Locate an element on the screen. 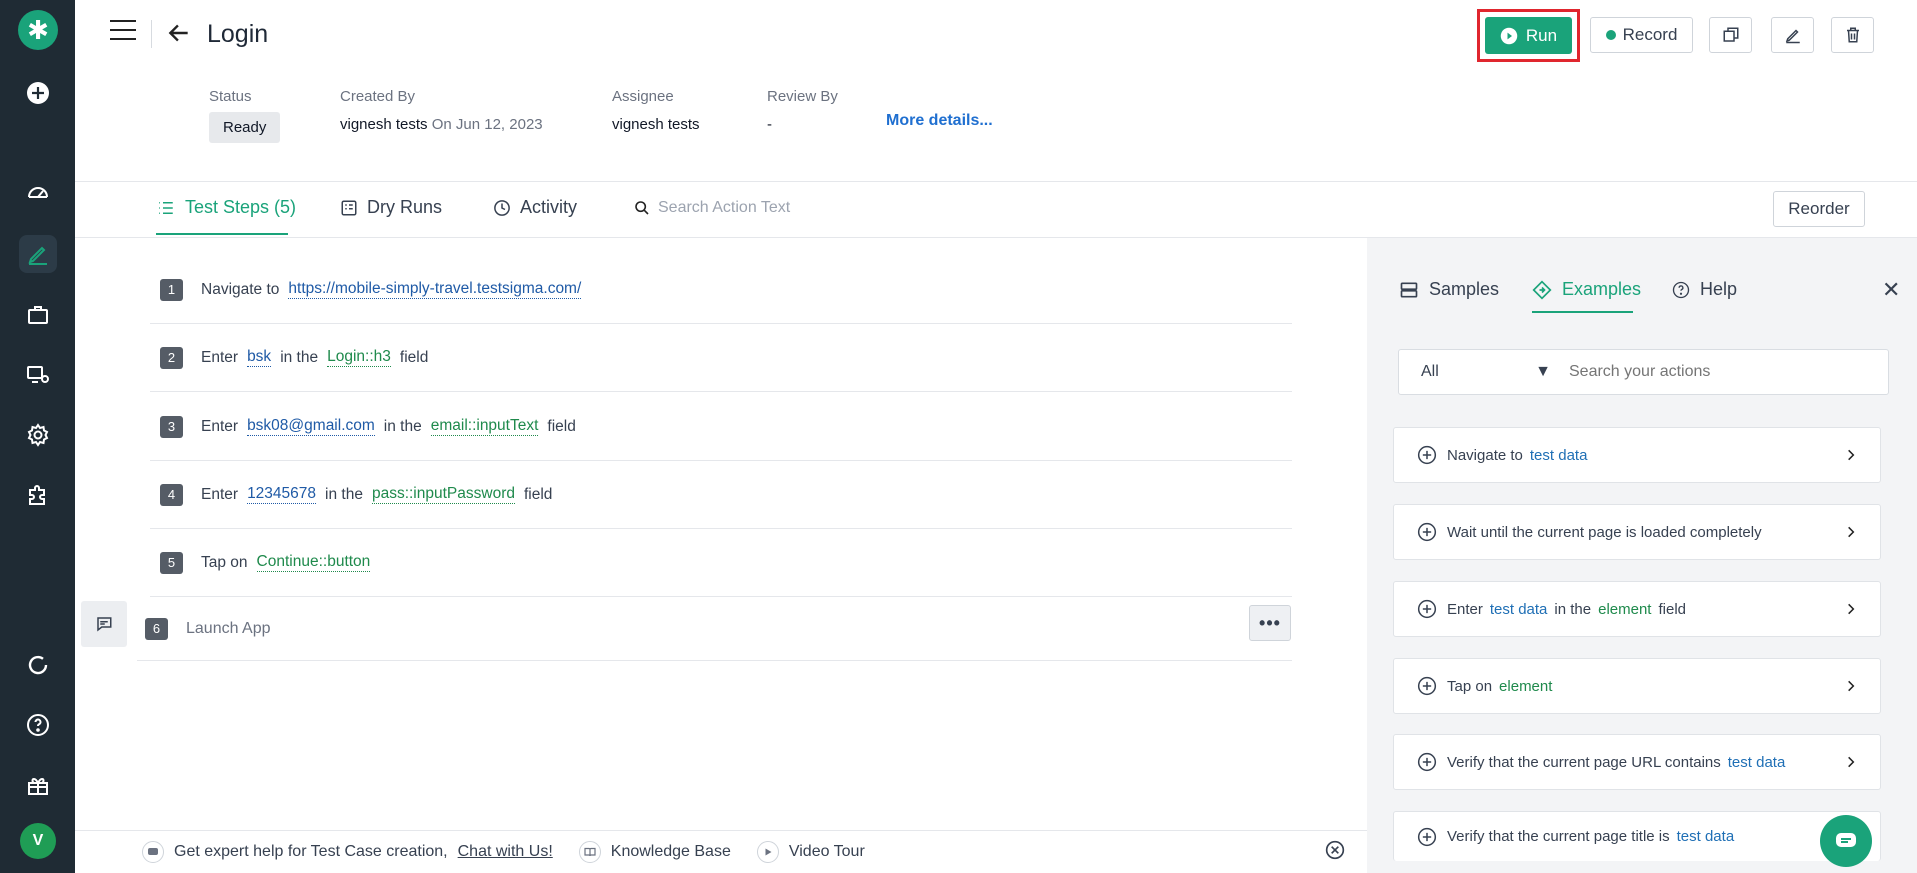 The height and width of the screenshot is (873, 1917). new-step-input: 6 Launch App is located at coordinates (714, 629).